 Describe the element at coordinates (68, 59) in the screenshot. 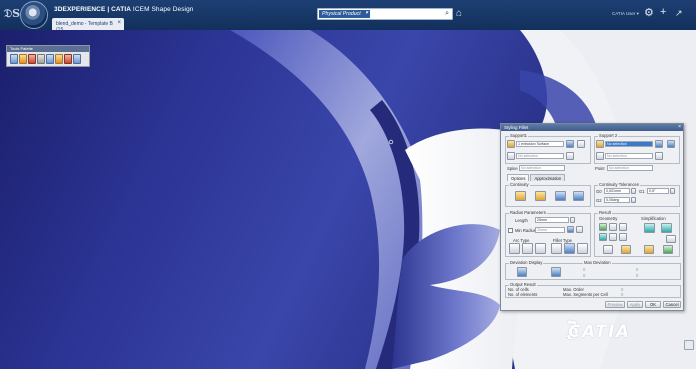

I see `curve-tool-icon` at that location.